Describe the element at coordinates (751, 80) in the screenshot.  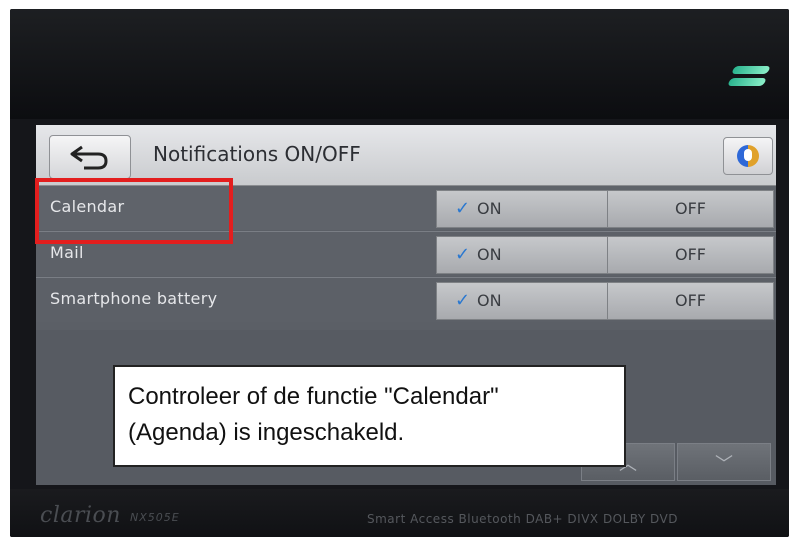
I see `device-logo-icon` at that location.